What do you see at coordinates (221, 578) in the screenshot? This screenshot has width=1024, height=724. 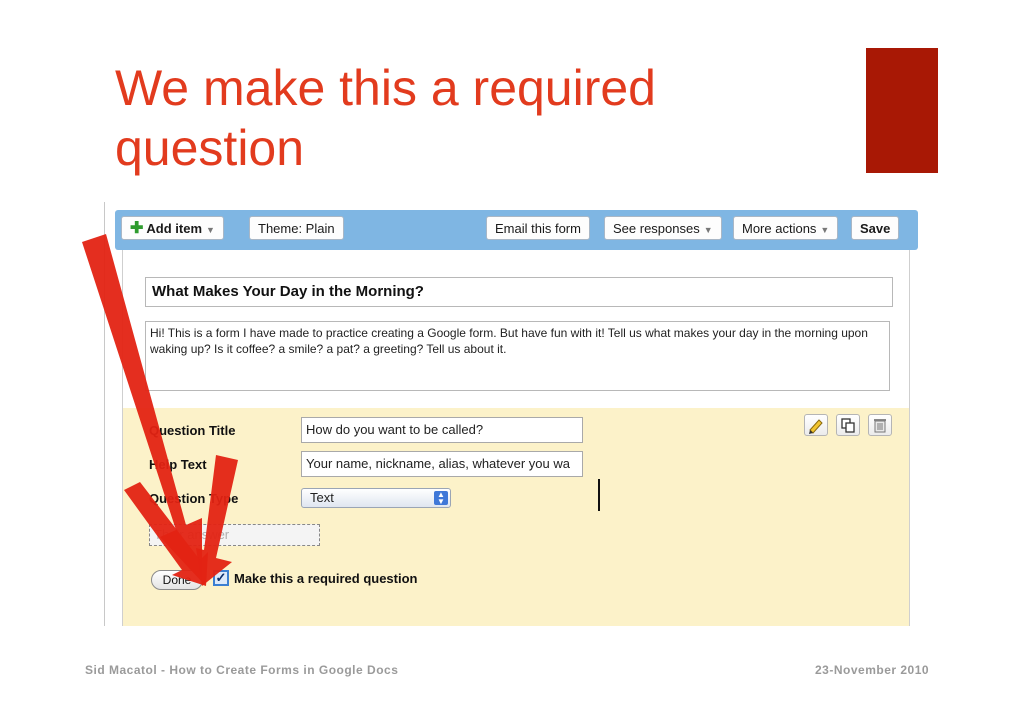 I see `required-checkbox: ✓` at bounding box center [221, 578].